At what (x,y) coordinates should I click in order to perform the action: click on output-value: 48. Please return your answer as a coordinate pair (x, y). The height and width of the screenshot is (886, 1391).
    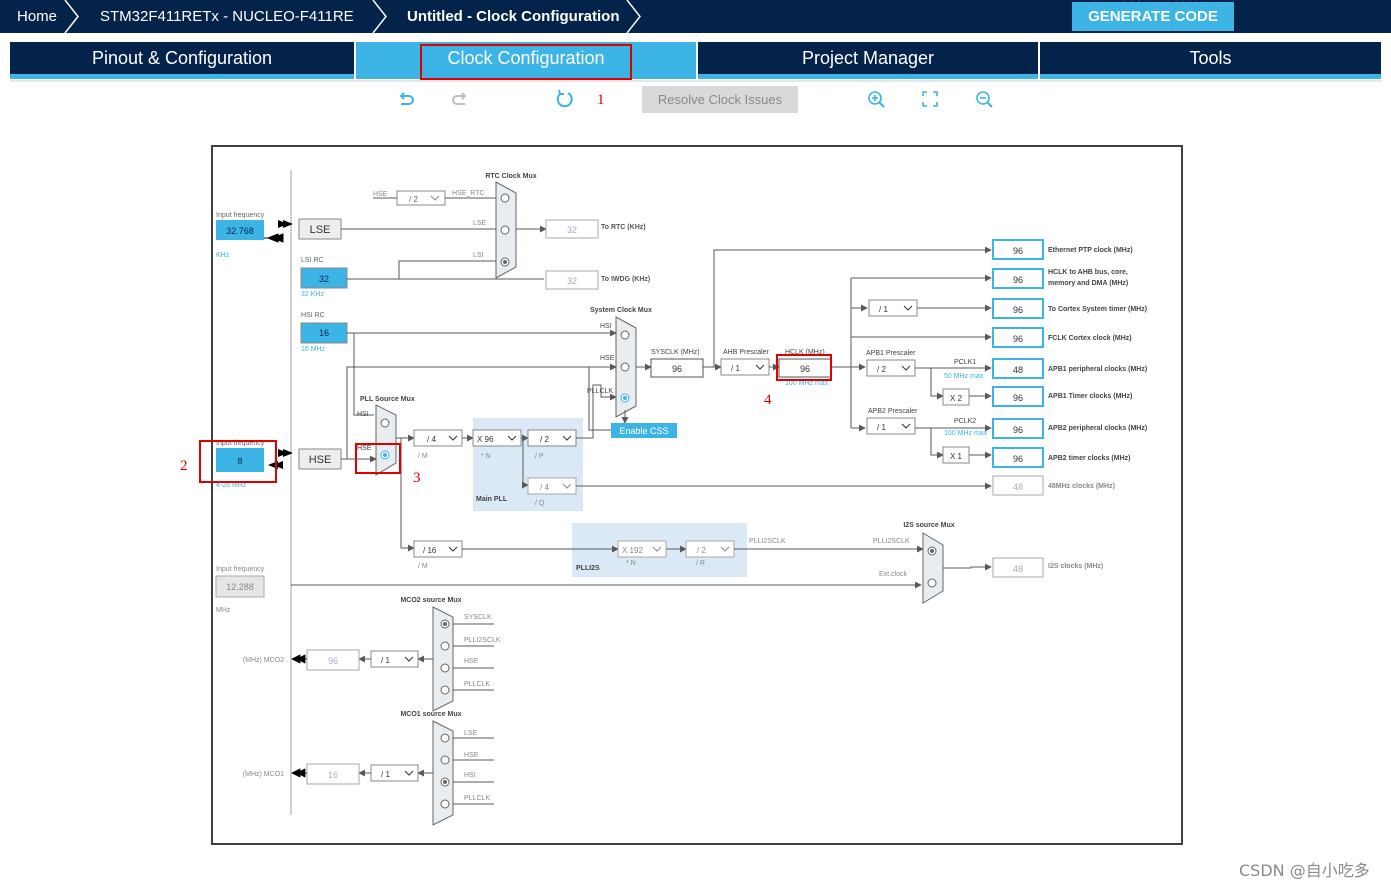
    Looking at the image, I should click on (1018, 487).